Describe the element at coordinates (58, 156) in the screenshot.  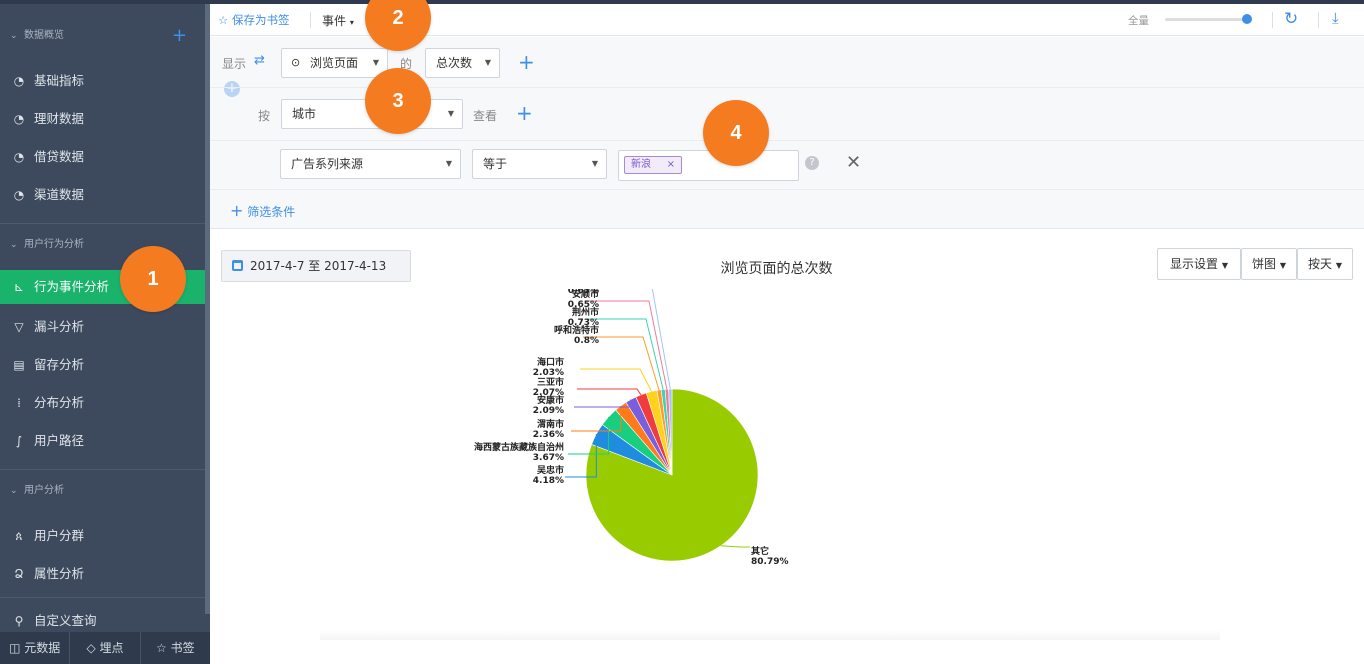
I see `sidebar-item-label: 借贷数据` at that location.